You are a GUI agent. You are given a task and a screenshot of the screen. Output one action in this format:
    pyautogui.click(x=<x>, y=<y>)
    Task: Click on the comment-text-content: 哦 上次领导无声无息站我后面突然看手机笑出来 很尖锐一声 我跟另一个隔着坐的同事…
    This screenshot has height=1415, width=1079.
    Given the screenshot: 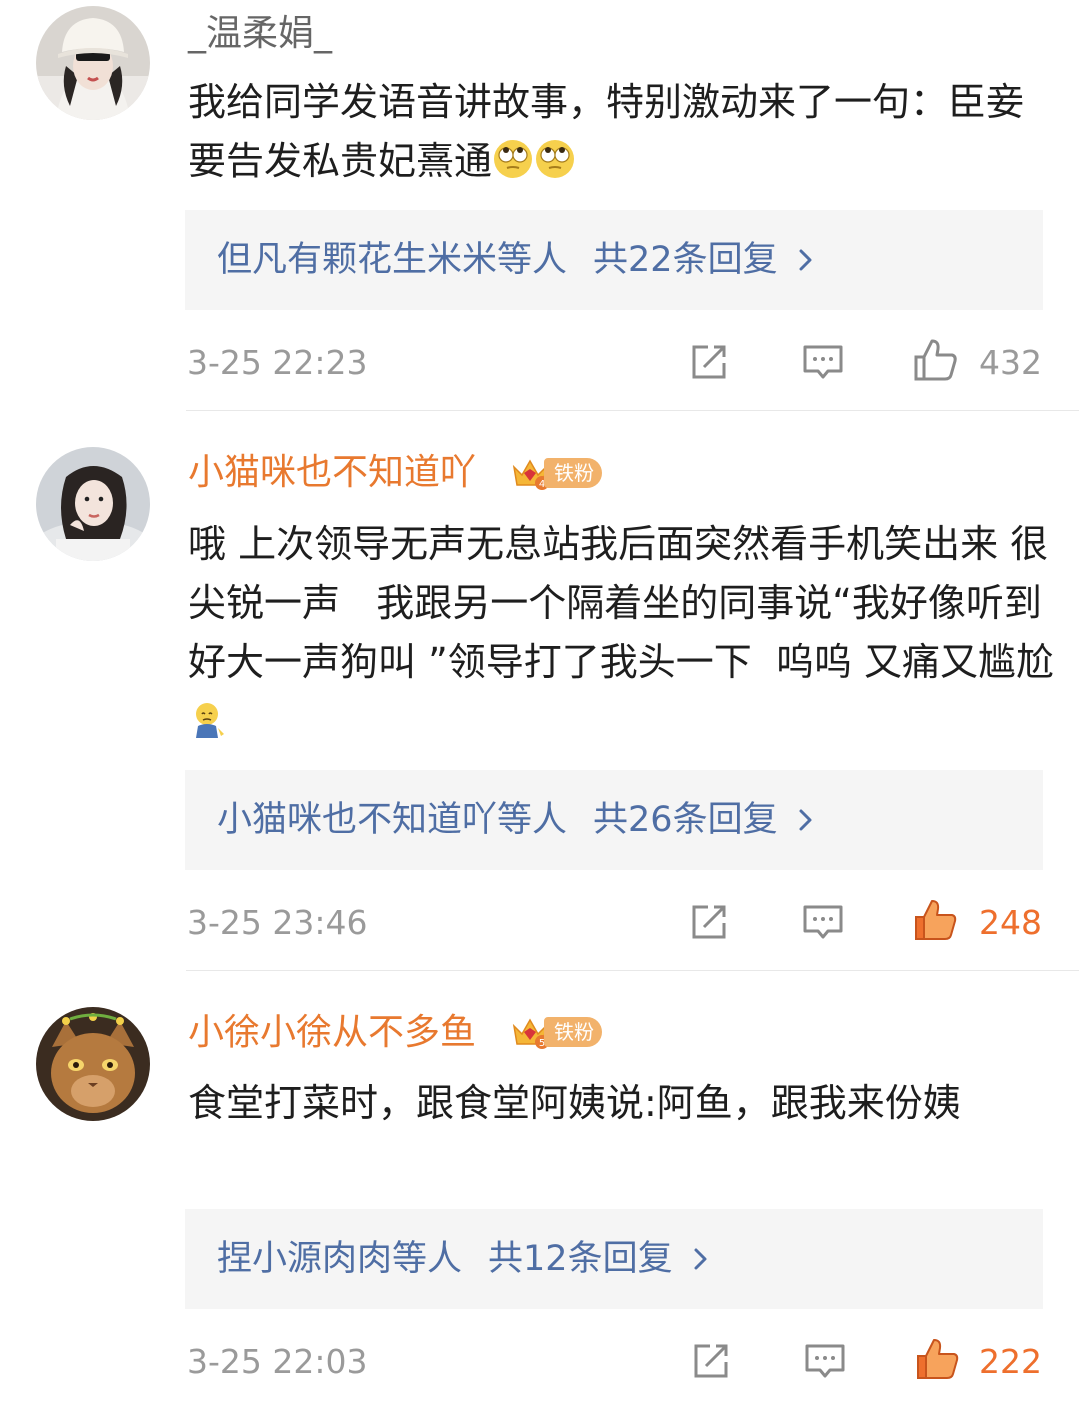 What is the action you would take?
    pyautogui.click(x=621, y=603)
    